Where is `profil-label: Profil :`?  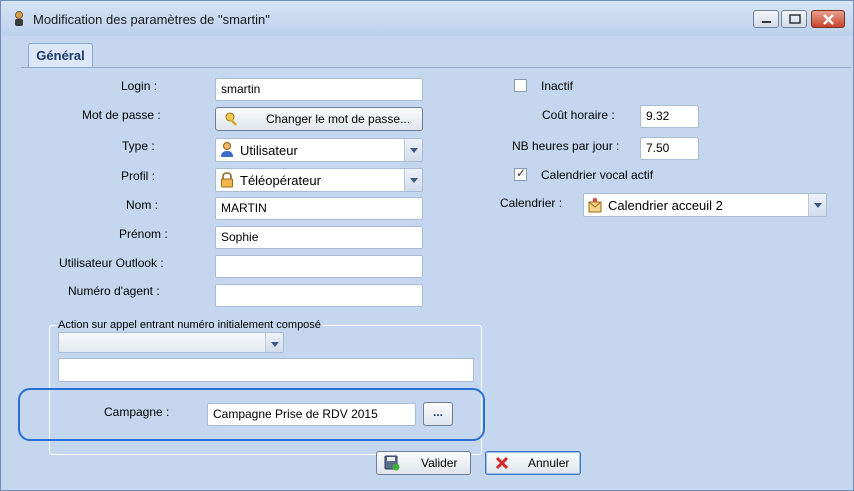 profil-label: Profil : is located at coordinates (138, 176).